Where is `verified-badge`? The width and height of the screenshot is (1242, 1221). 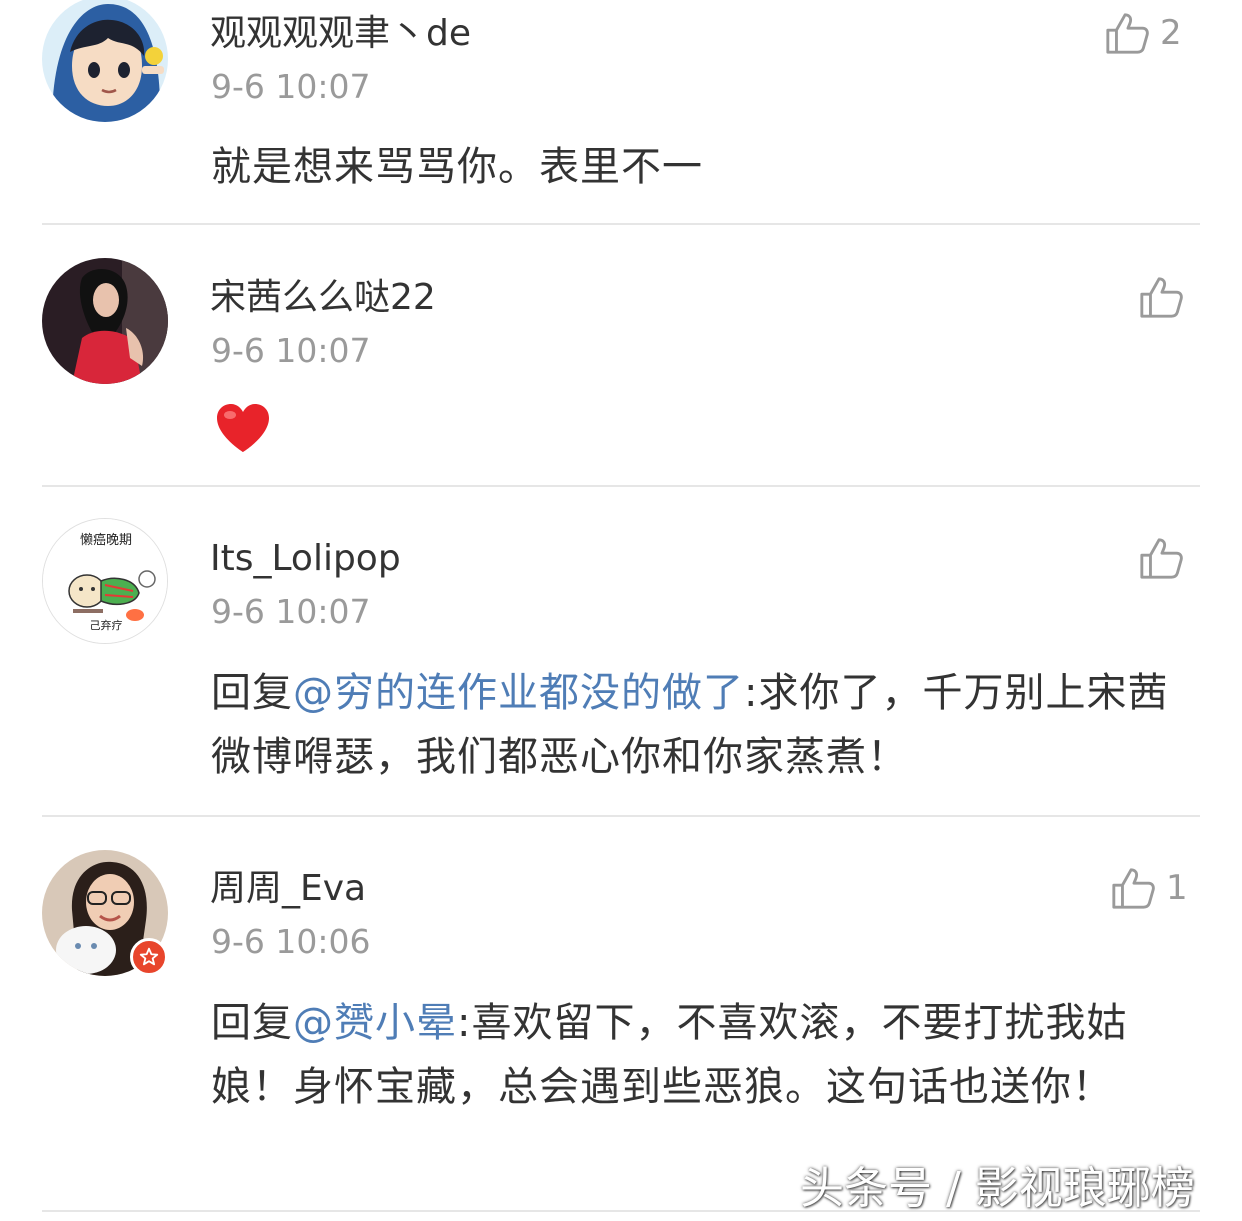
verified-badge is located at coordinates (149, 957).